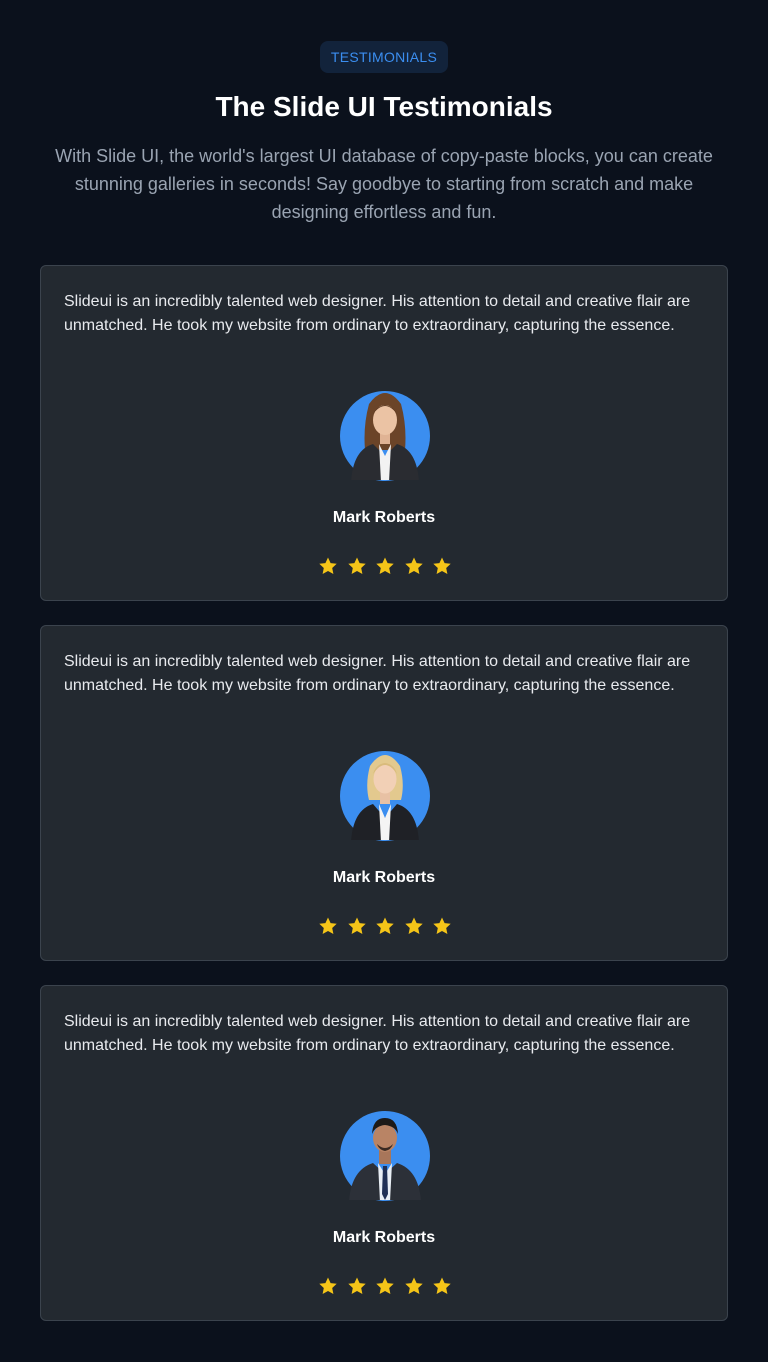  I want to click on page-title: The Slide UI Testimonials, so click(384, 106).